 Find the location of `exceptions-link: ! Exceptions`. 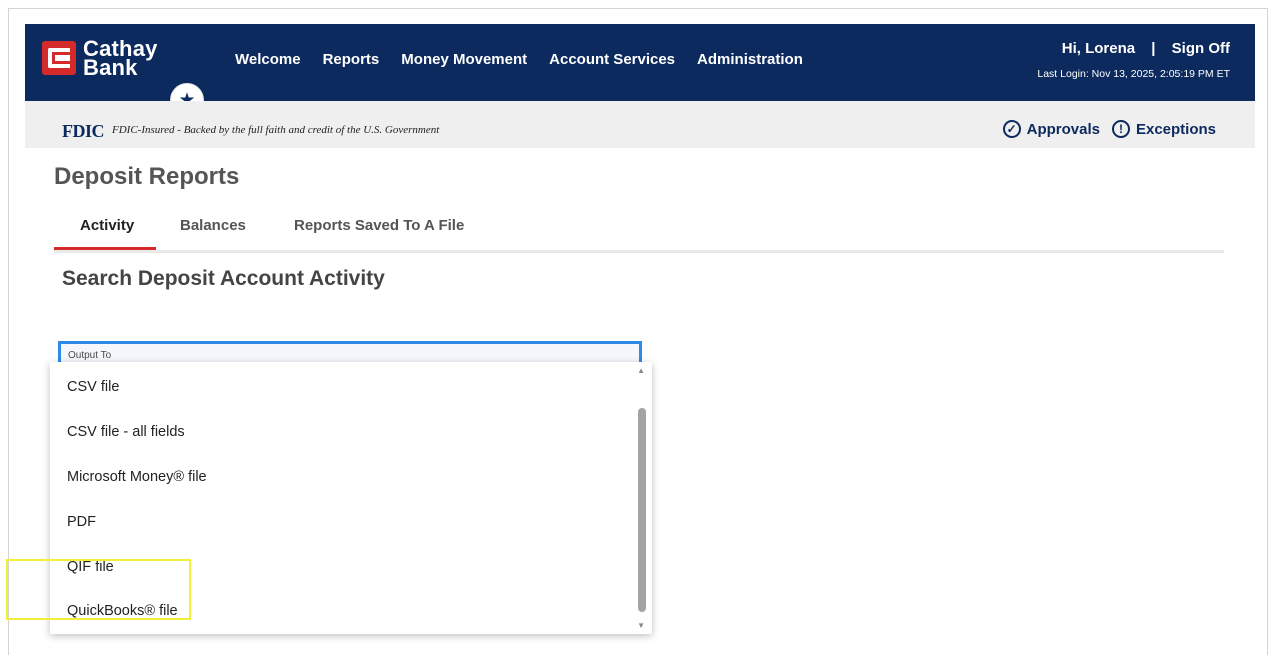

exceptions-link: ! Exceptions is located at coordinates (1163, 129).